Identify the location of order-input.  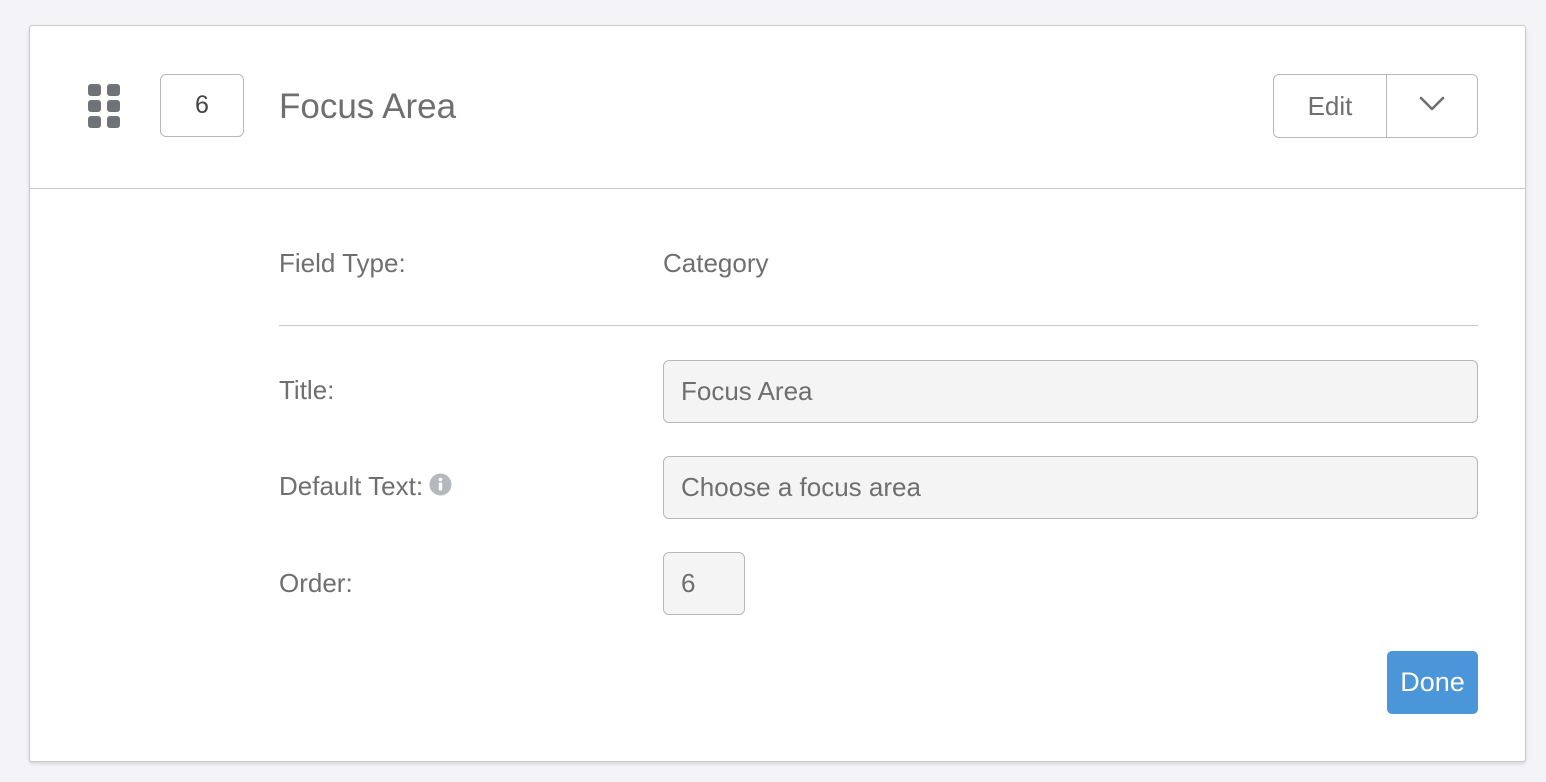
(704, 583).